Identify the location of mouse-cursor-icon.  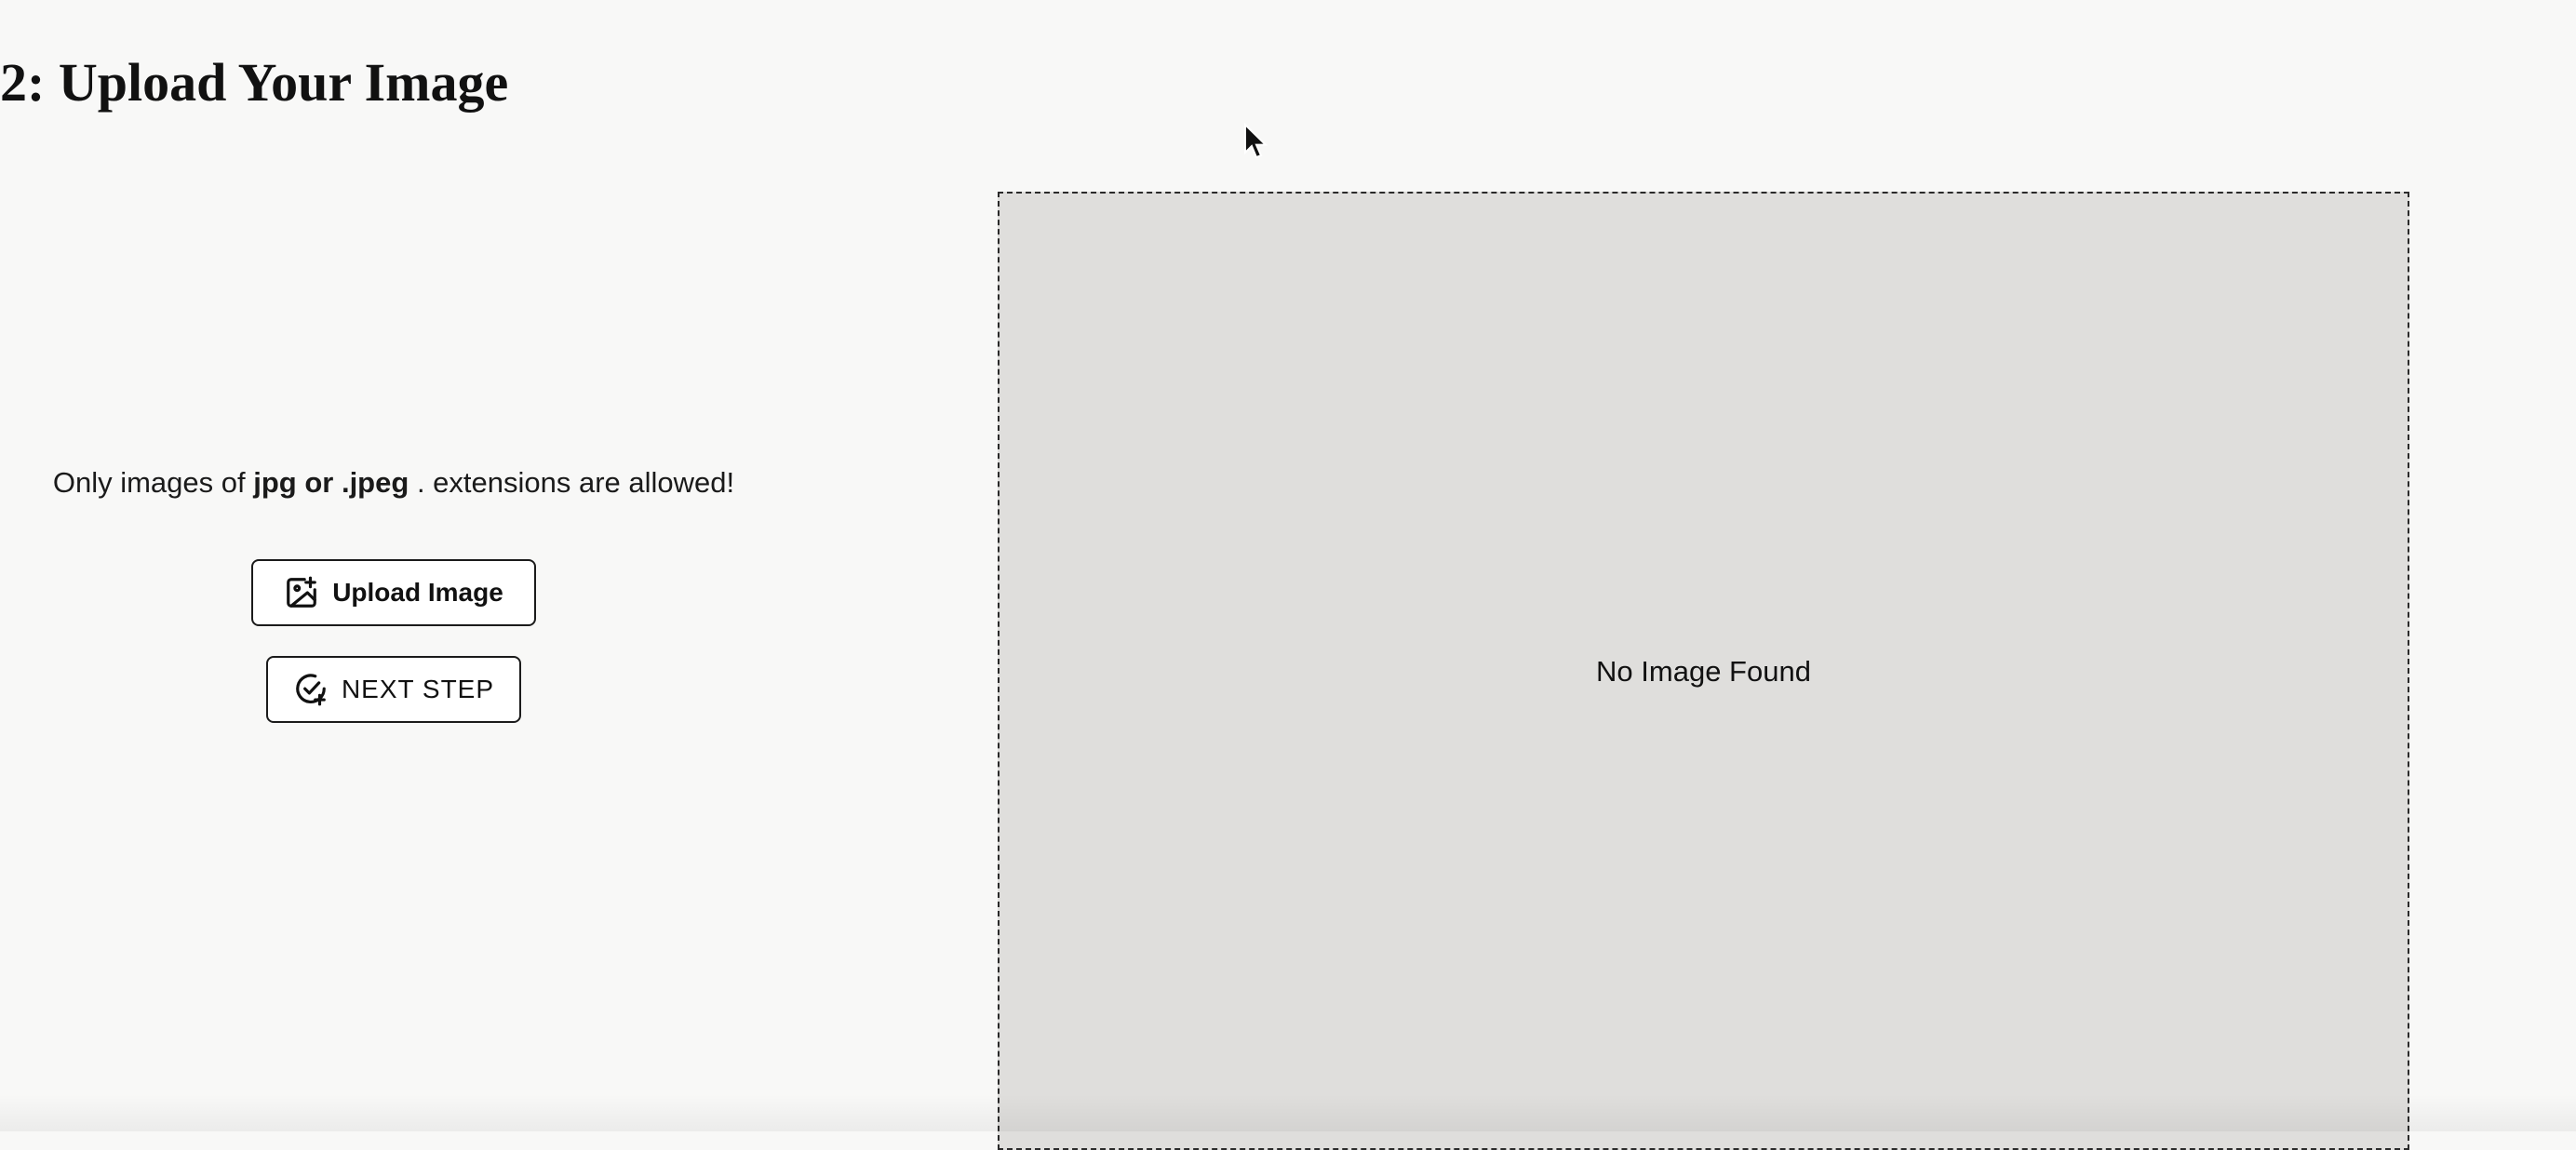
(1256, 141).